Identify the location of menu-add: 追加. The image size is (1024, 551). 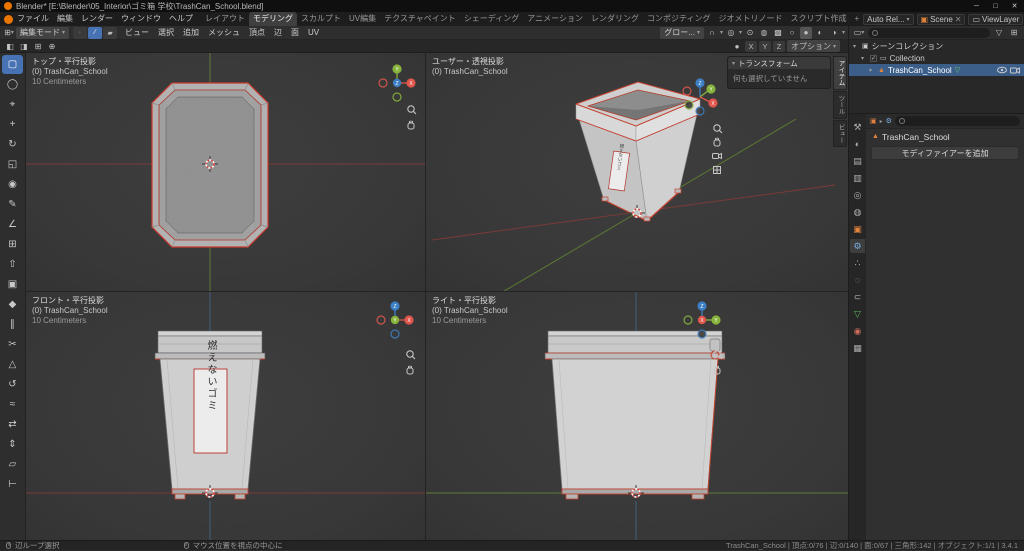
(191, 32).